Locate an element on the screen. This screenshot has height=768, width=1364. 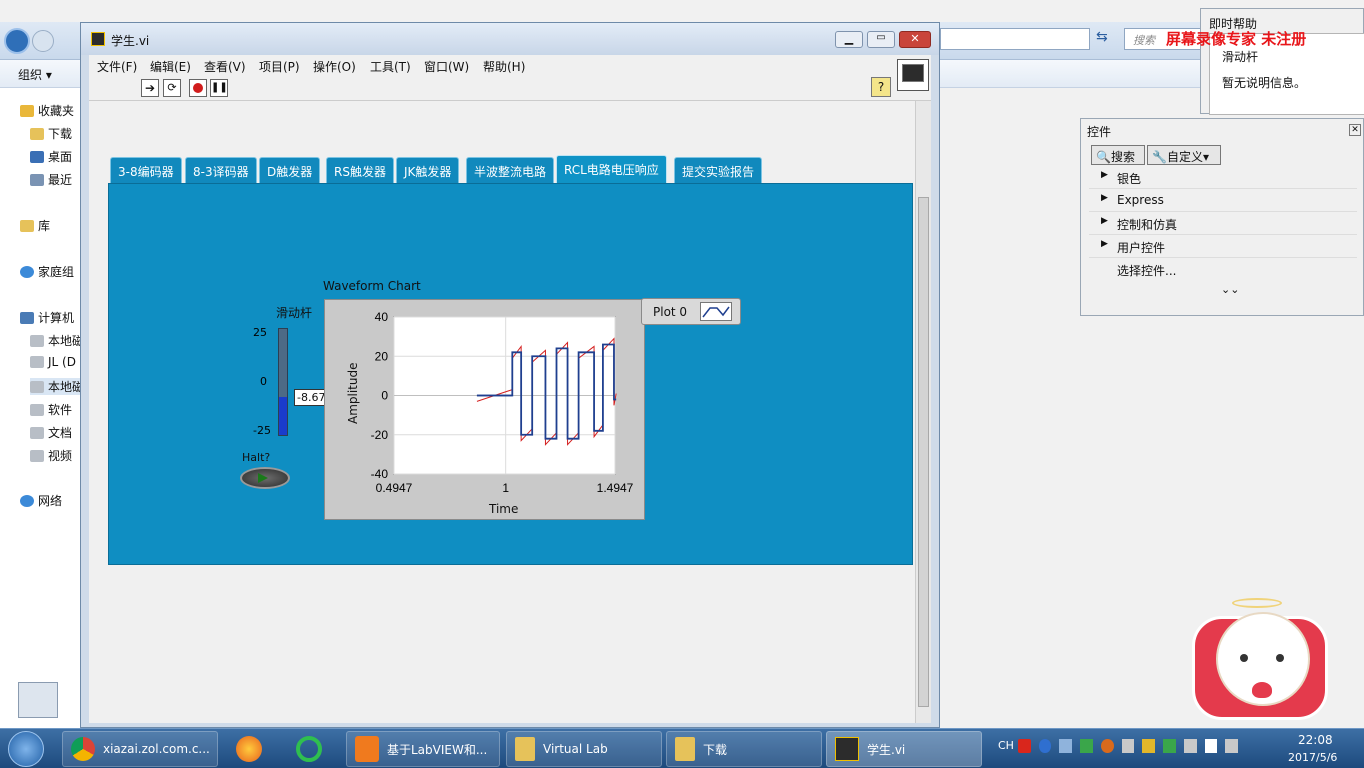
tab-jk-flipflop: JK触发器 is located at coordinates (428, 170).